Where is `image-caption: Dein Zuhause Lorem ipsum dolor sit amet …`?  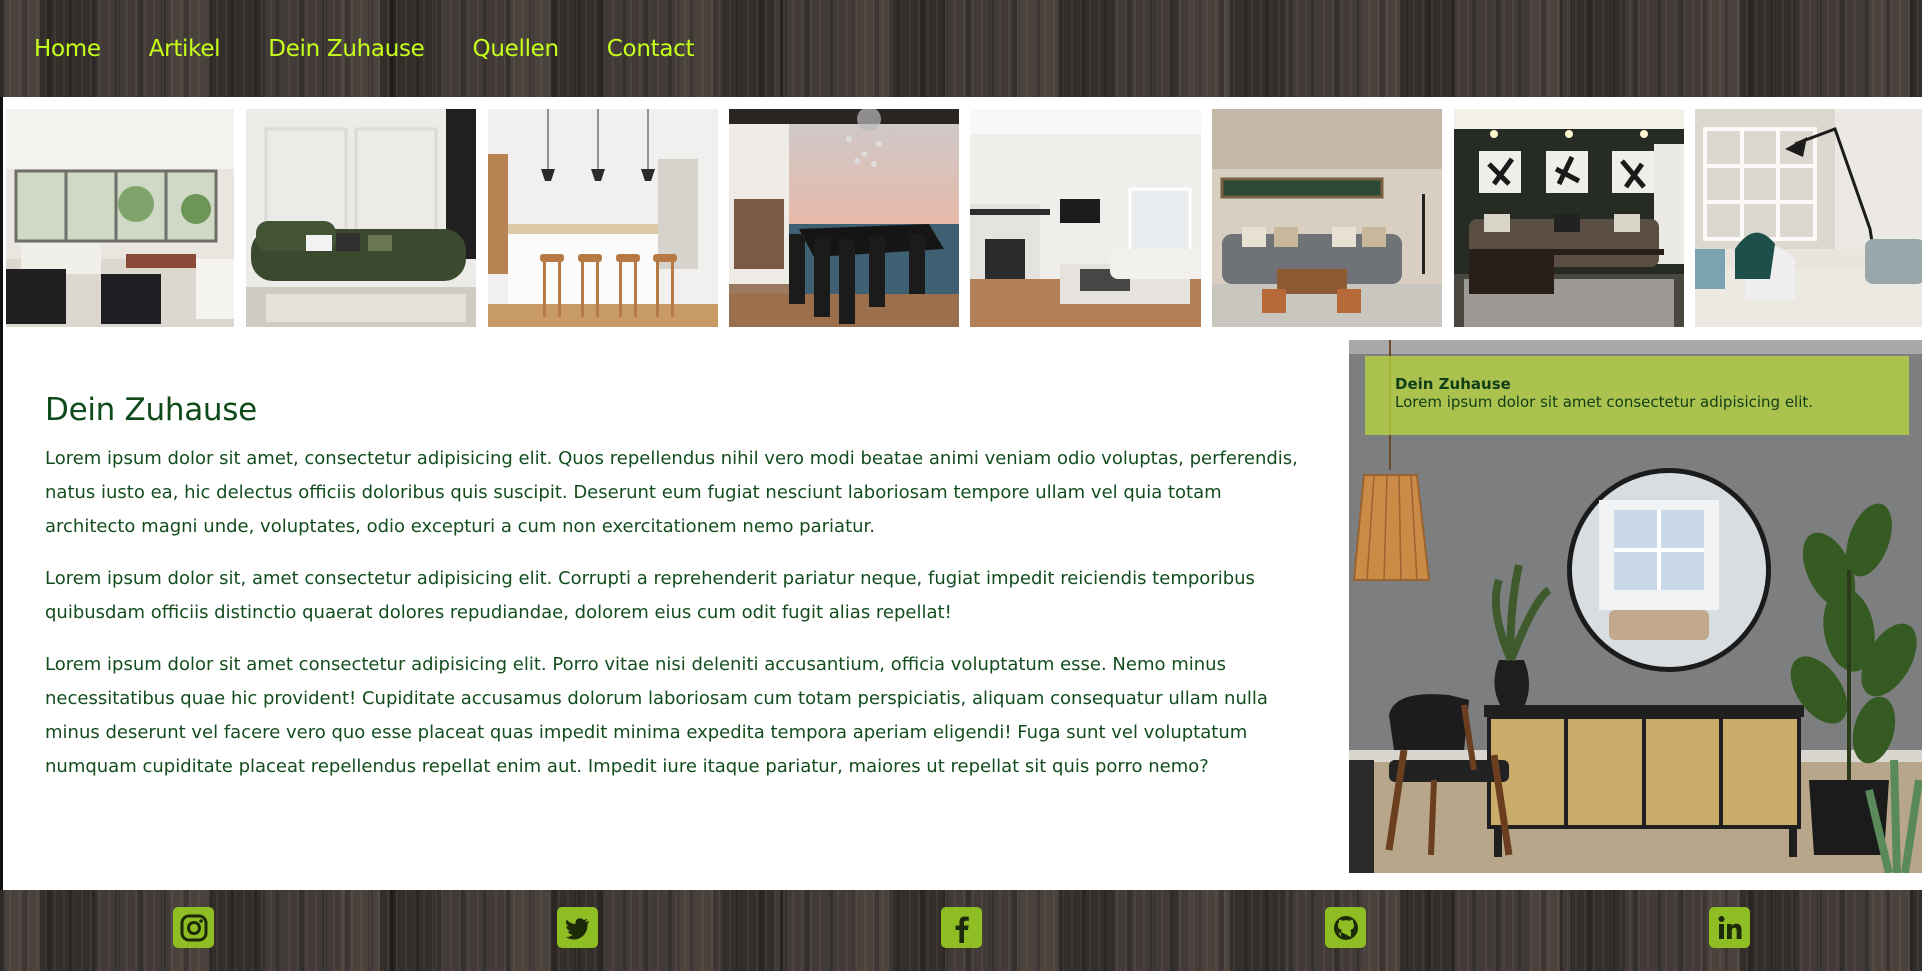
image-caption: Dein Zuhause Lorem ipsum dolor sit amet … is located at coordinates (1637, 395).